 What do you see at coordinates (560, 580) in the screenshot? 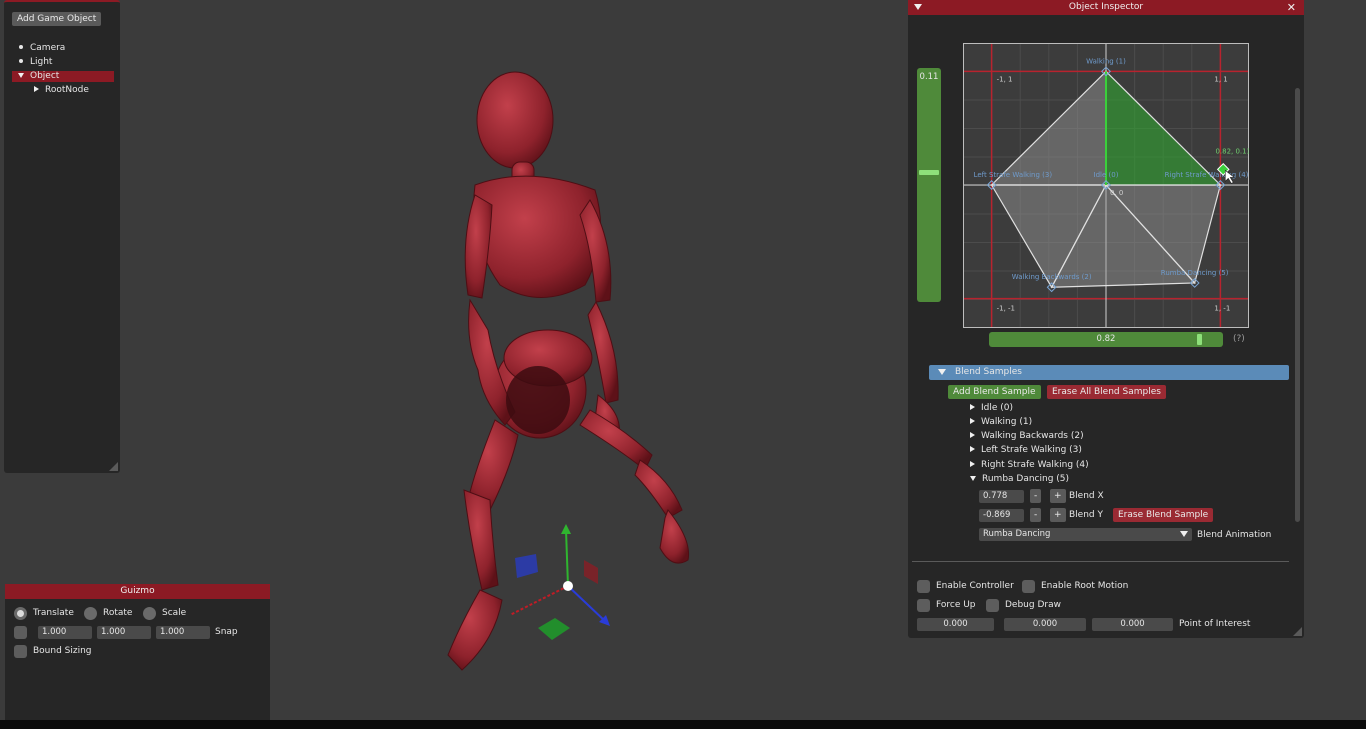
I see `transform-gizmo` at bounding box center [560, 580].